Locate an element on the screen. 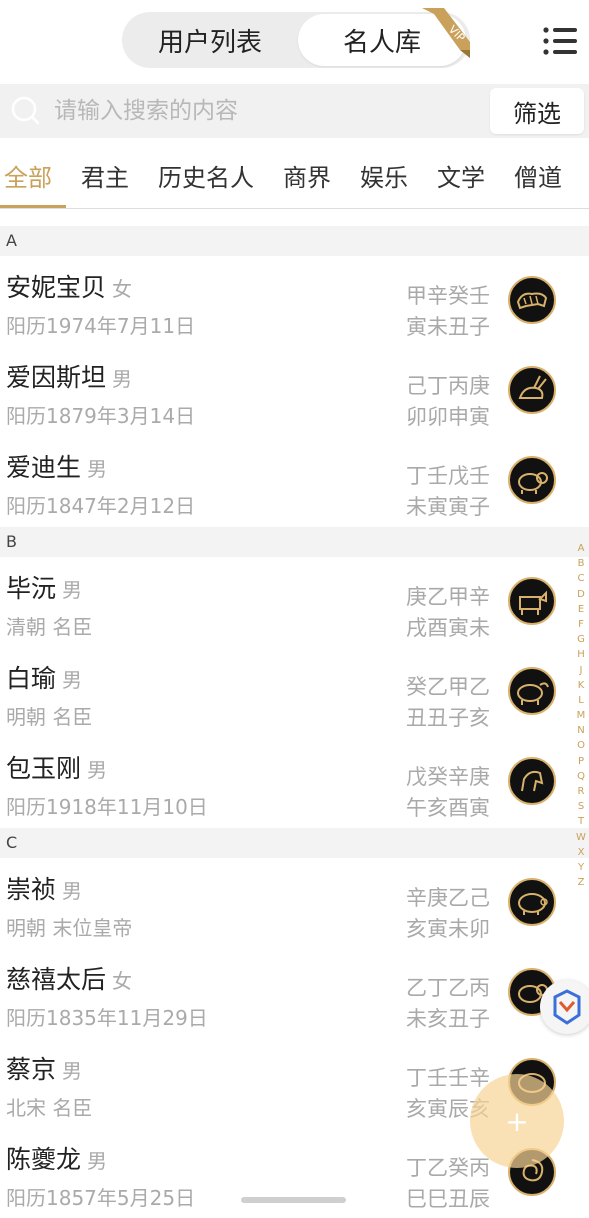 The width and height of the screenshot is (589, 1218). index-letter-j: J is located at coordinates (581, 670).